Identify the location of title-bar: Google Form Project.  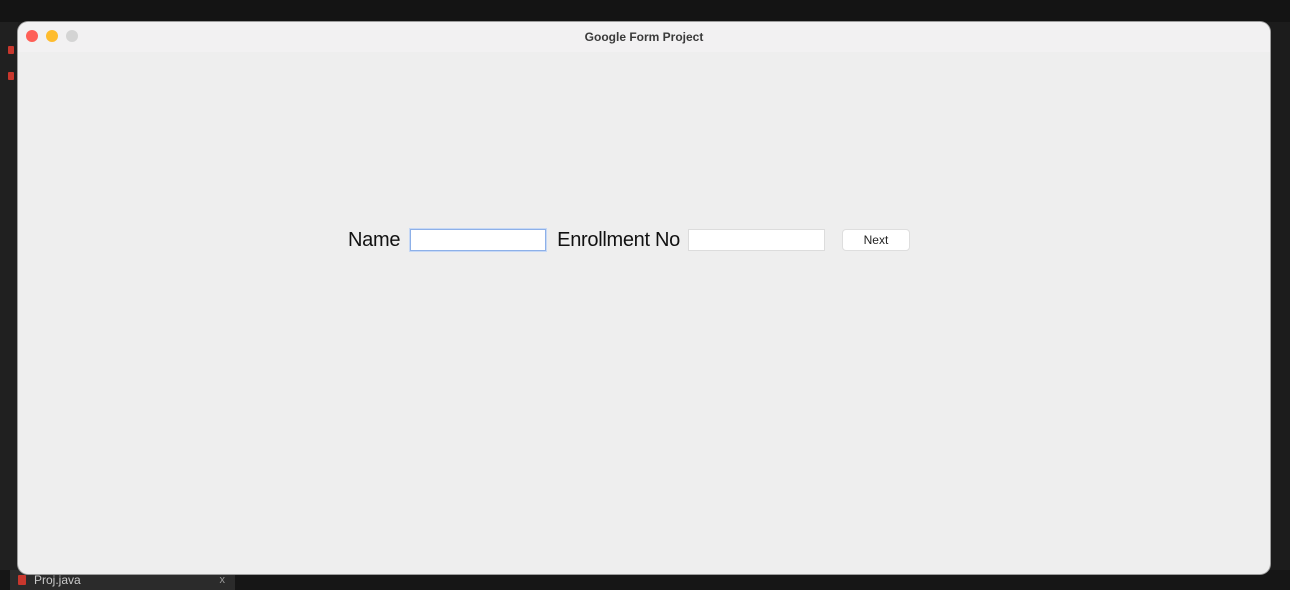
(644, 37).